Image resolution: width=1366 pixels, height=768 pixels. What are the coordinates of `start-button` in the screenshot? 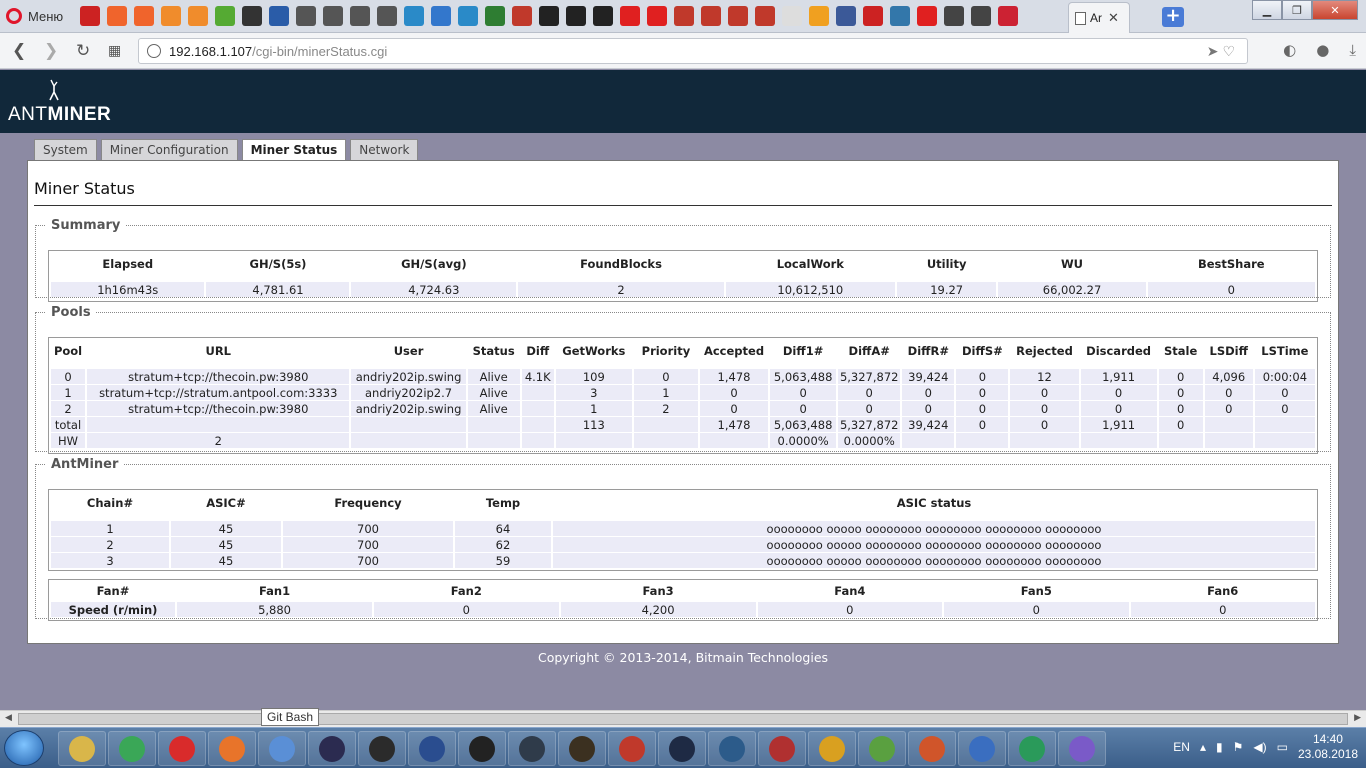 It's located at (24, 748).